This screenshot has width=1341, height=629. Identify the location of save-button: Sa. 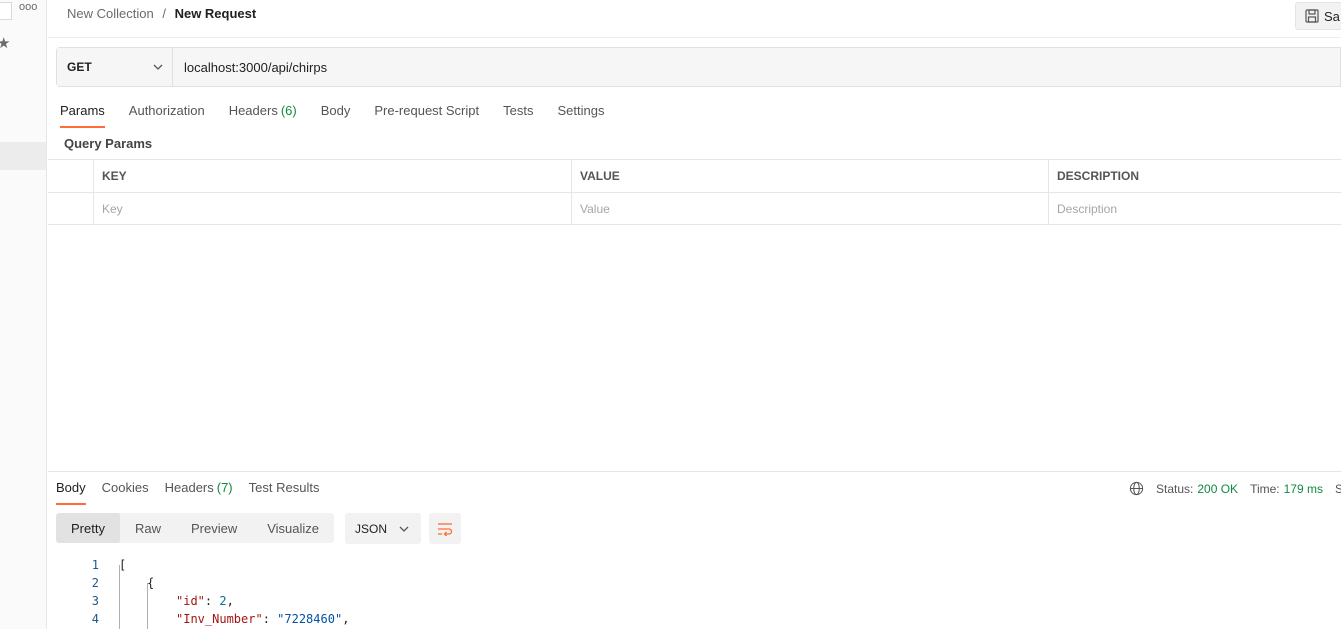
(1318, 16).